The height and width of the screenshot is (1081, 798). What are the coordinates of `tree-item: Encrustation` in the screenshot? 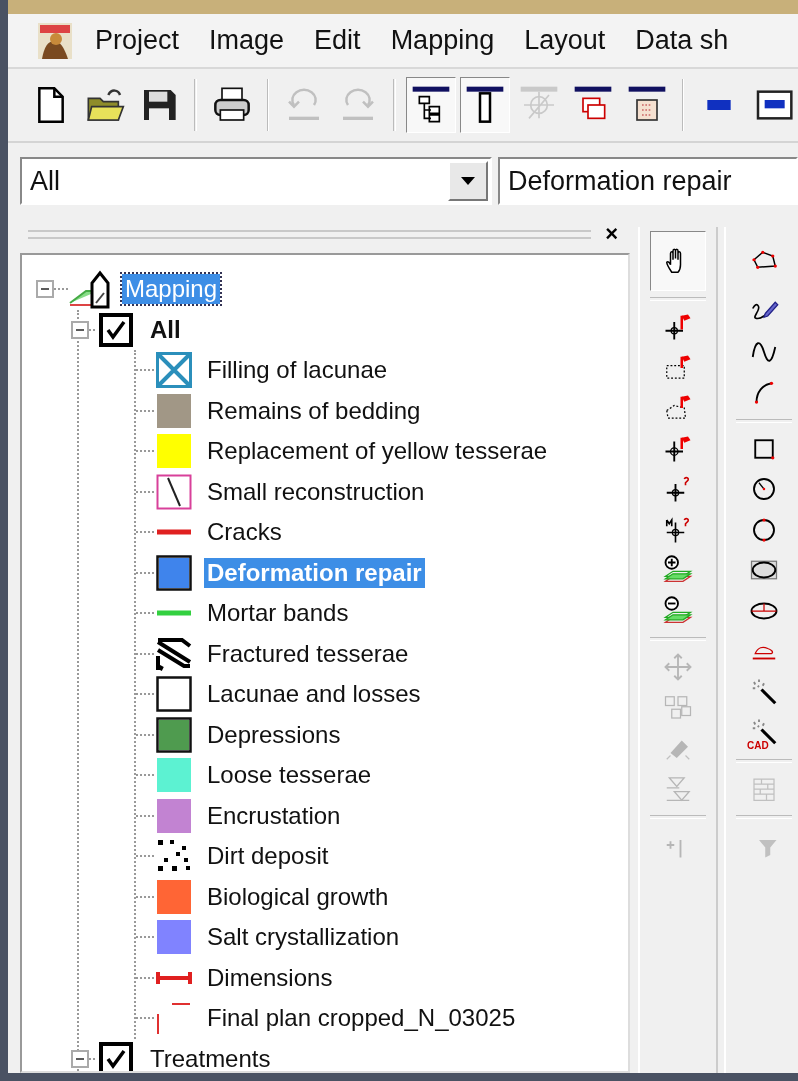 It's located at (274, 815).